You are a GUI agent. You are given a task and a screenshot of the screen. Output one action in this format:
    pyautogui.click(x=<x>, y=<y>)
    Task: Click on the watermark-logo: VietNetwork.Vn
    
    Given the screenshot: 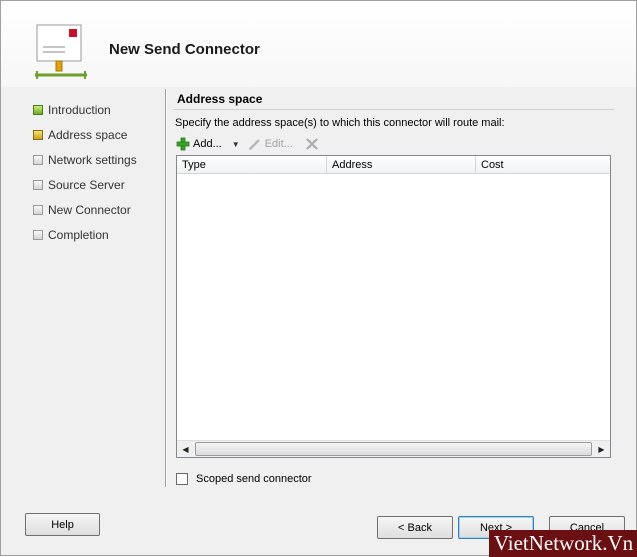 What is the action you would take?
    pyautogui.click(x=563, y=543)
    